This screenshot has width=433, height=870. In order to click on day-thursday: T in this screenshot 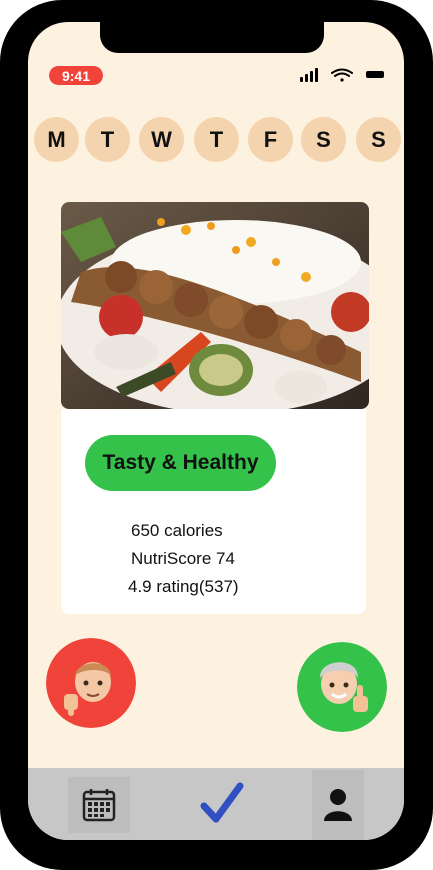, I will do `click(216, 139)`.